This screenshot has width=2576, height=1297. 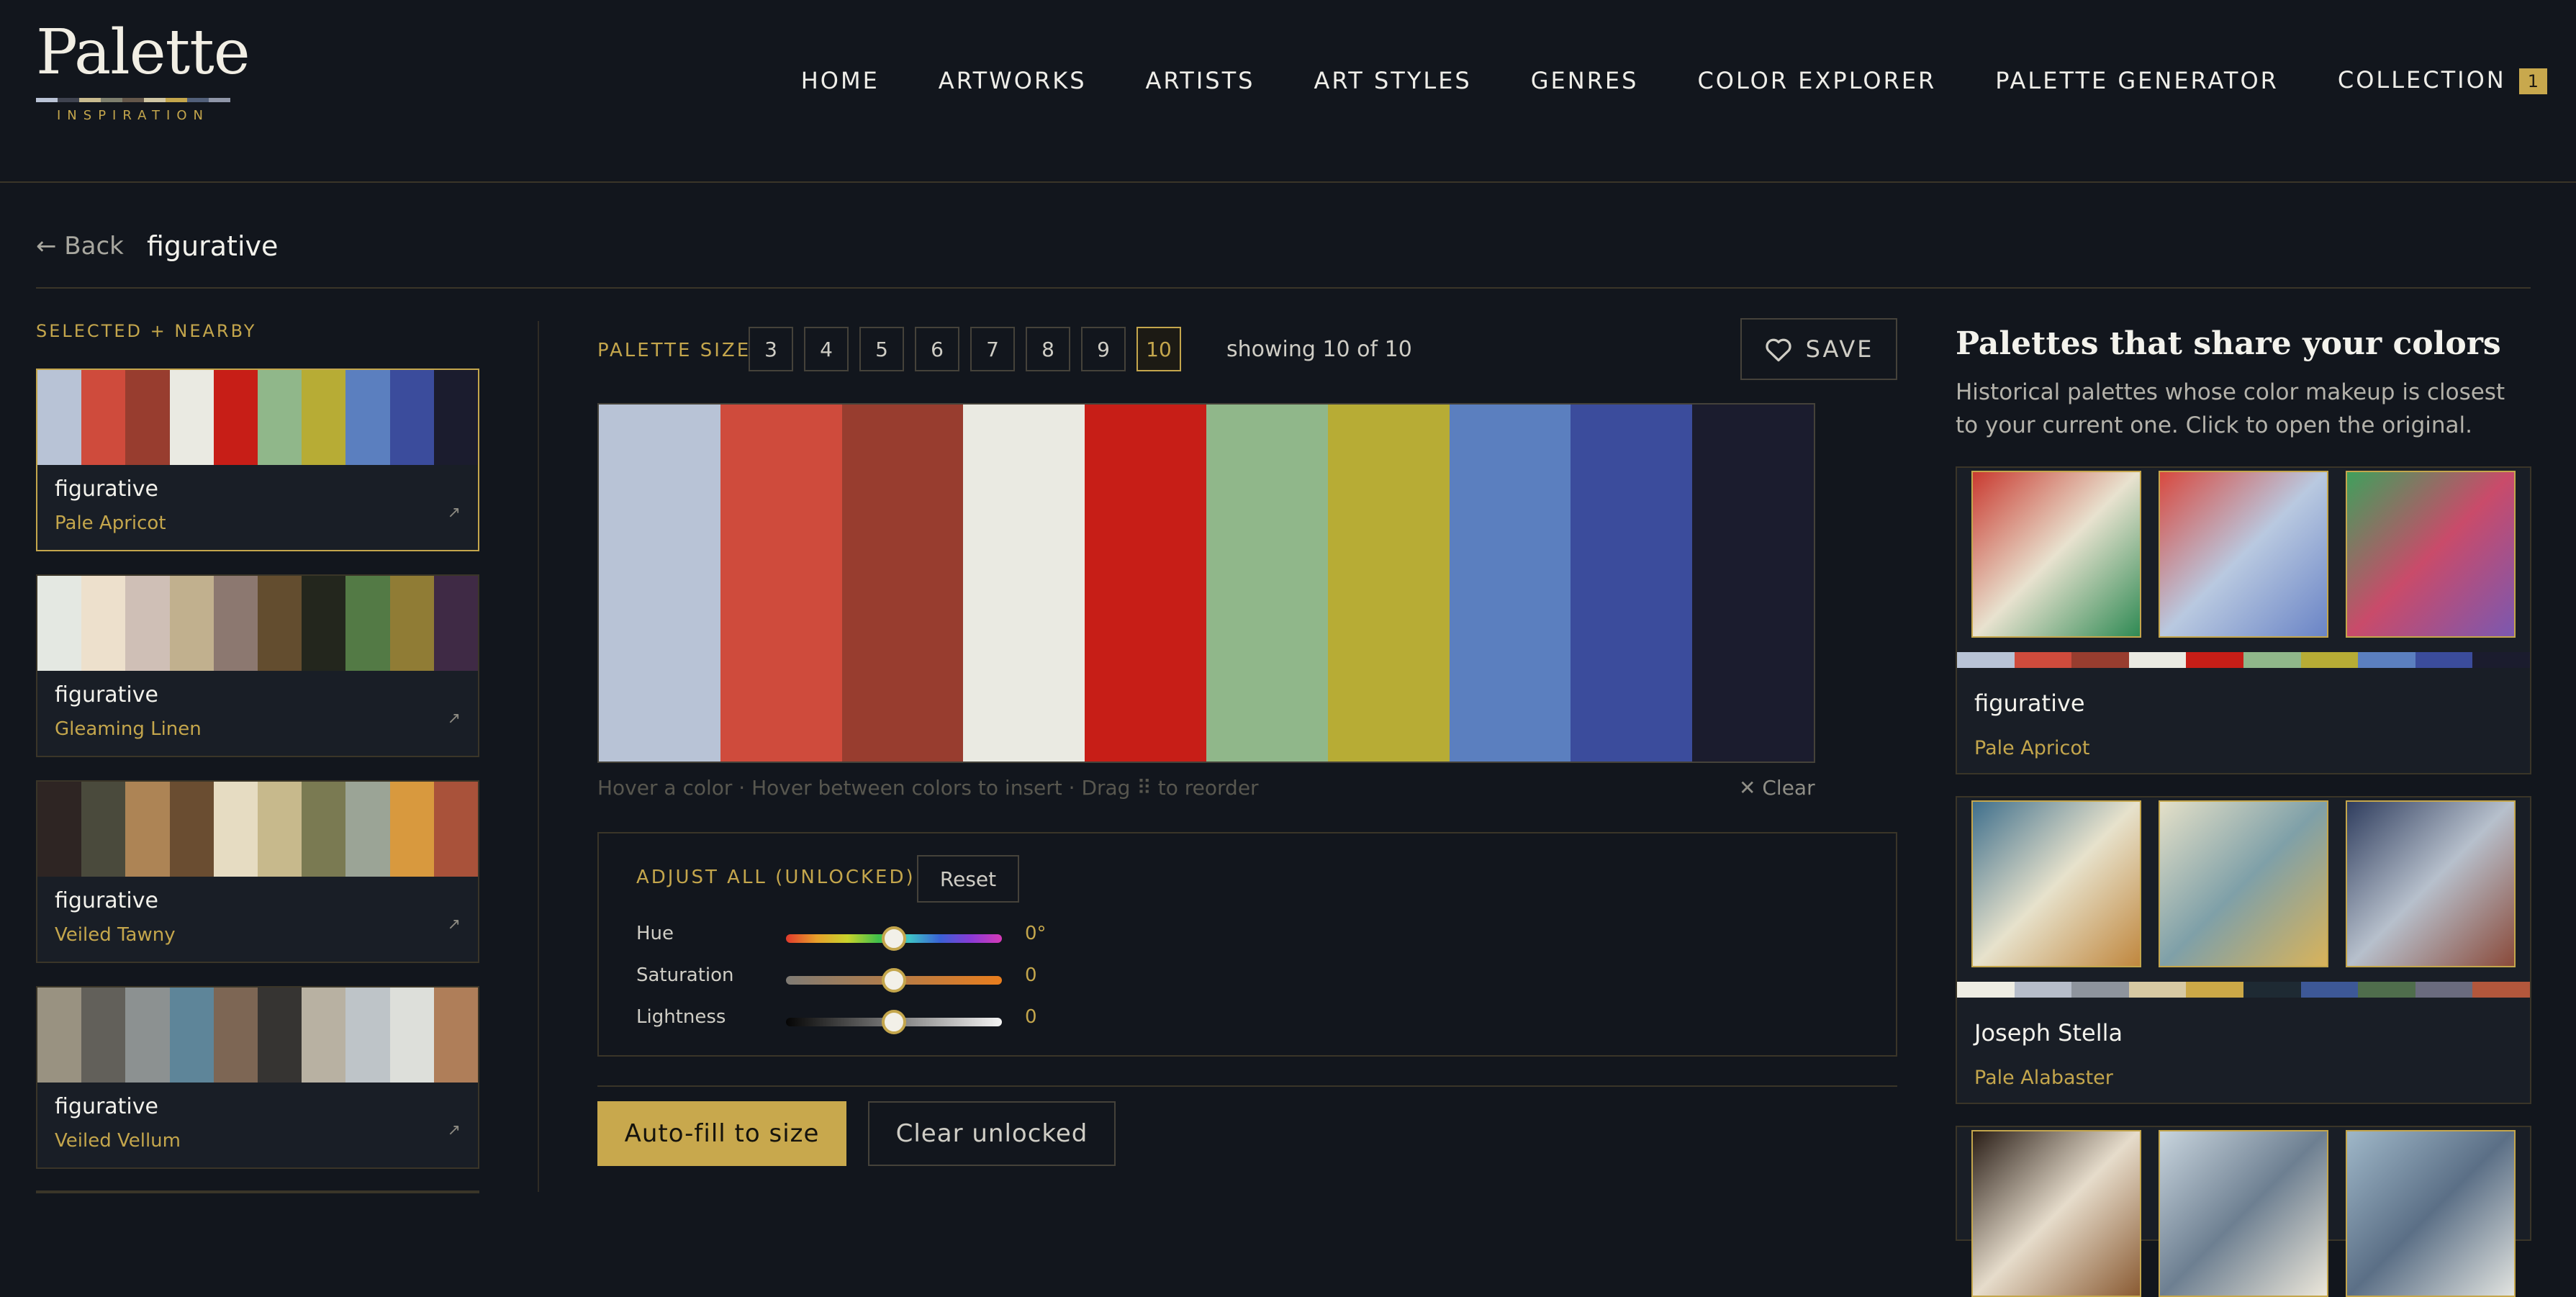 What do you see at coordinates (133, 115) in the screenshot?
I see `logo-subtitle: INSPIRATION` at bounding box center [133, 115].